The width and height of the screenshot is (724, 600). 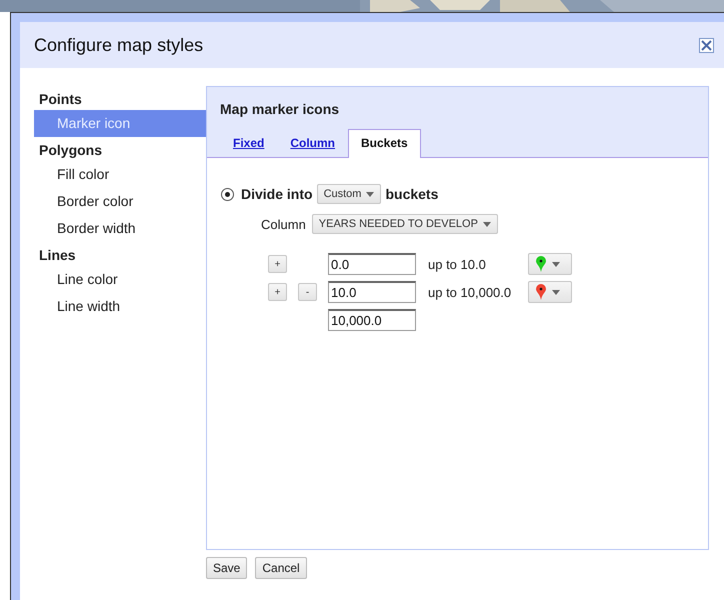 What do you see at coordinates (120, 201) in the screenshot?
I see `sidebar-item: Border color` at bounding box center [120, 201].